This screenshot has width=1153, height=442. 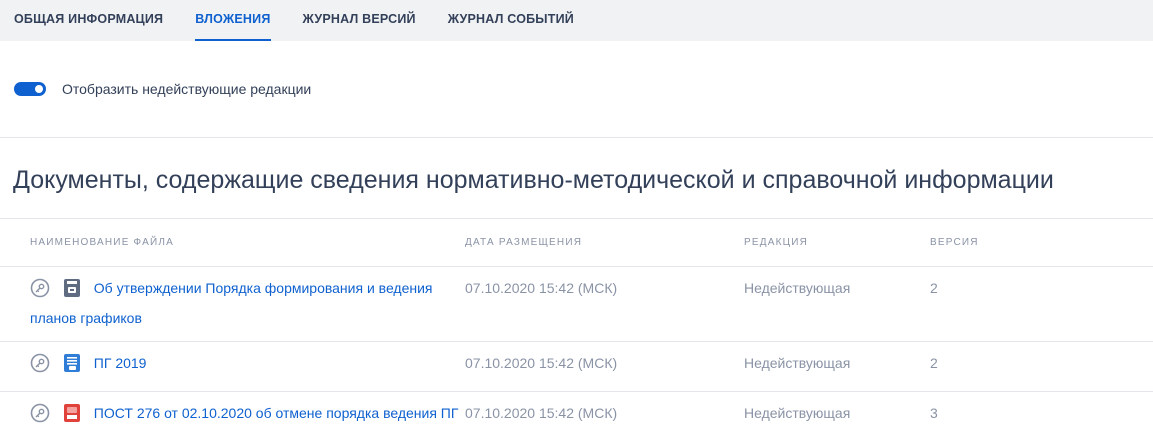 I want to click on header-version: ВЕРСИЯ, so click(x=954, y=242).